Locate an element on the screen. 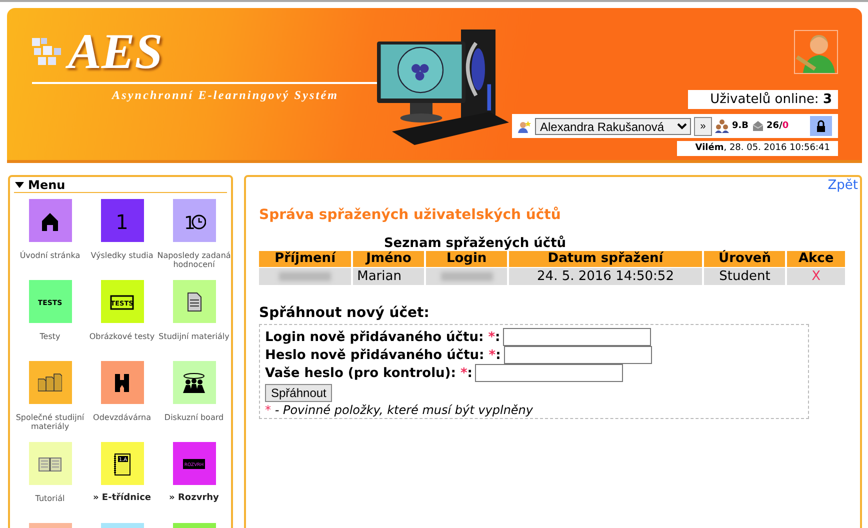 This screenshot has height=528, width=868. menu-item-label: Naposledy zadaná hodnocení is located at coordinates (193, 260).